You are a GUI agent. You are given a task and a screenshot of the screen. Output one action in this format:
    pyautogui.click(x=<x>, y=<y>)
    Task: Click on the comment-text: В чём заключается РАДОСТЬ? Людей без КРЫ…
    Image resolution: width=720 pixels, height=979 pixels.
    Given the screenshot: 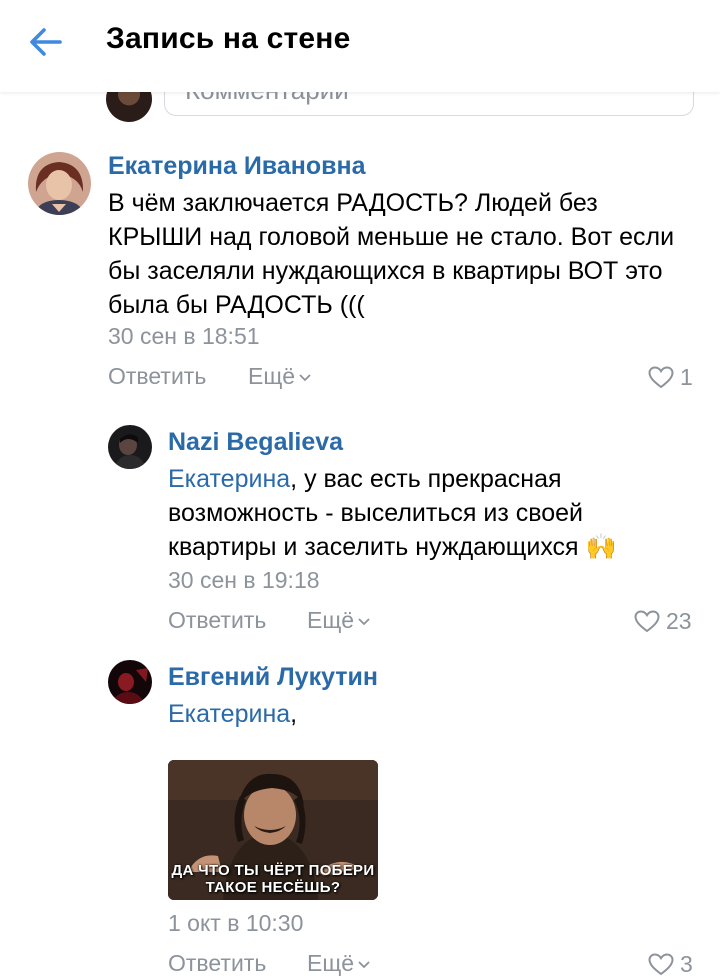 What is the action you would take?
    pyautogui.click(x=391, y=254)
    